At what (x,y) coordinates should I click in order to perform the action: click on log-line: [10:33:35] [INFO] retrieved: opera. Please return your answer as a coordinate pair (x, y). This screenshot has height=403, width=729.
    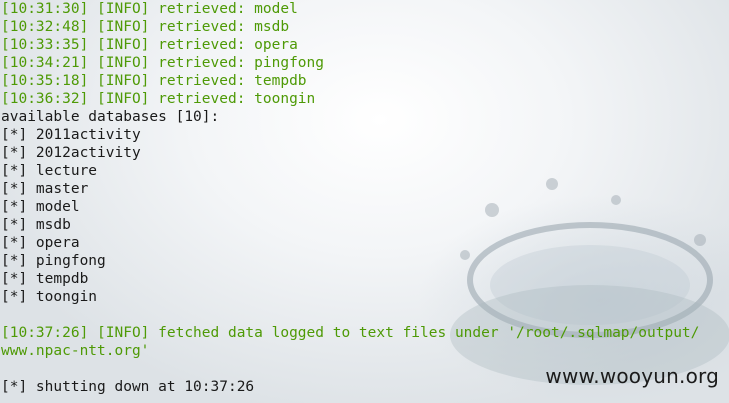
    Looking at the image, I should click on (149, 45).